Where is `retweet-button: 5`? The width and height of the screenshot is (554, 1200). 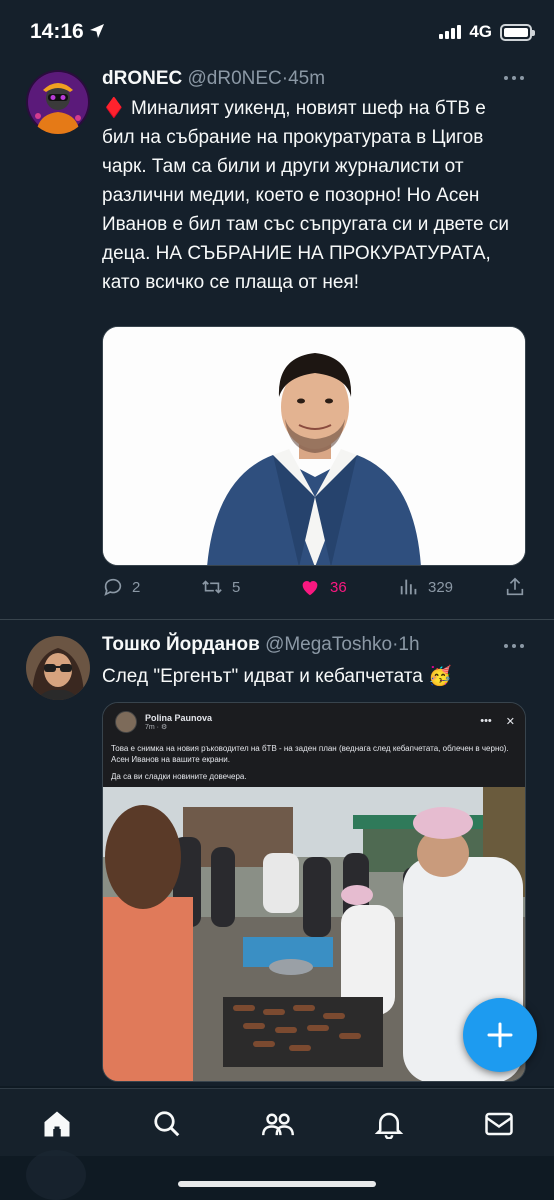 retweet-button: 5 is located at coordinates (220, 587).